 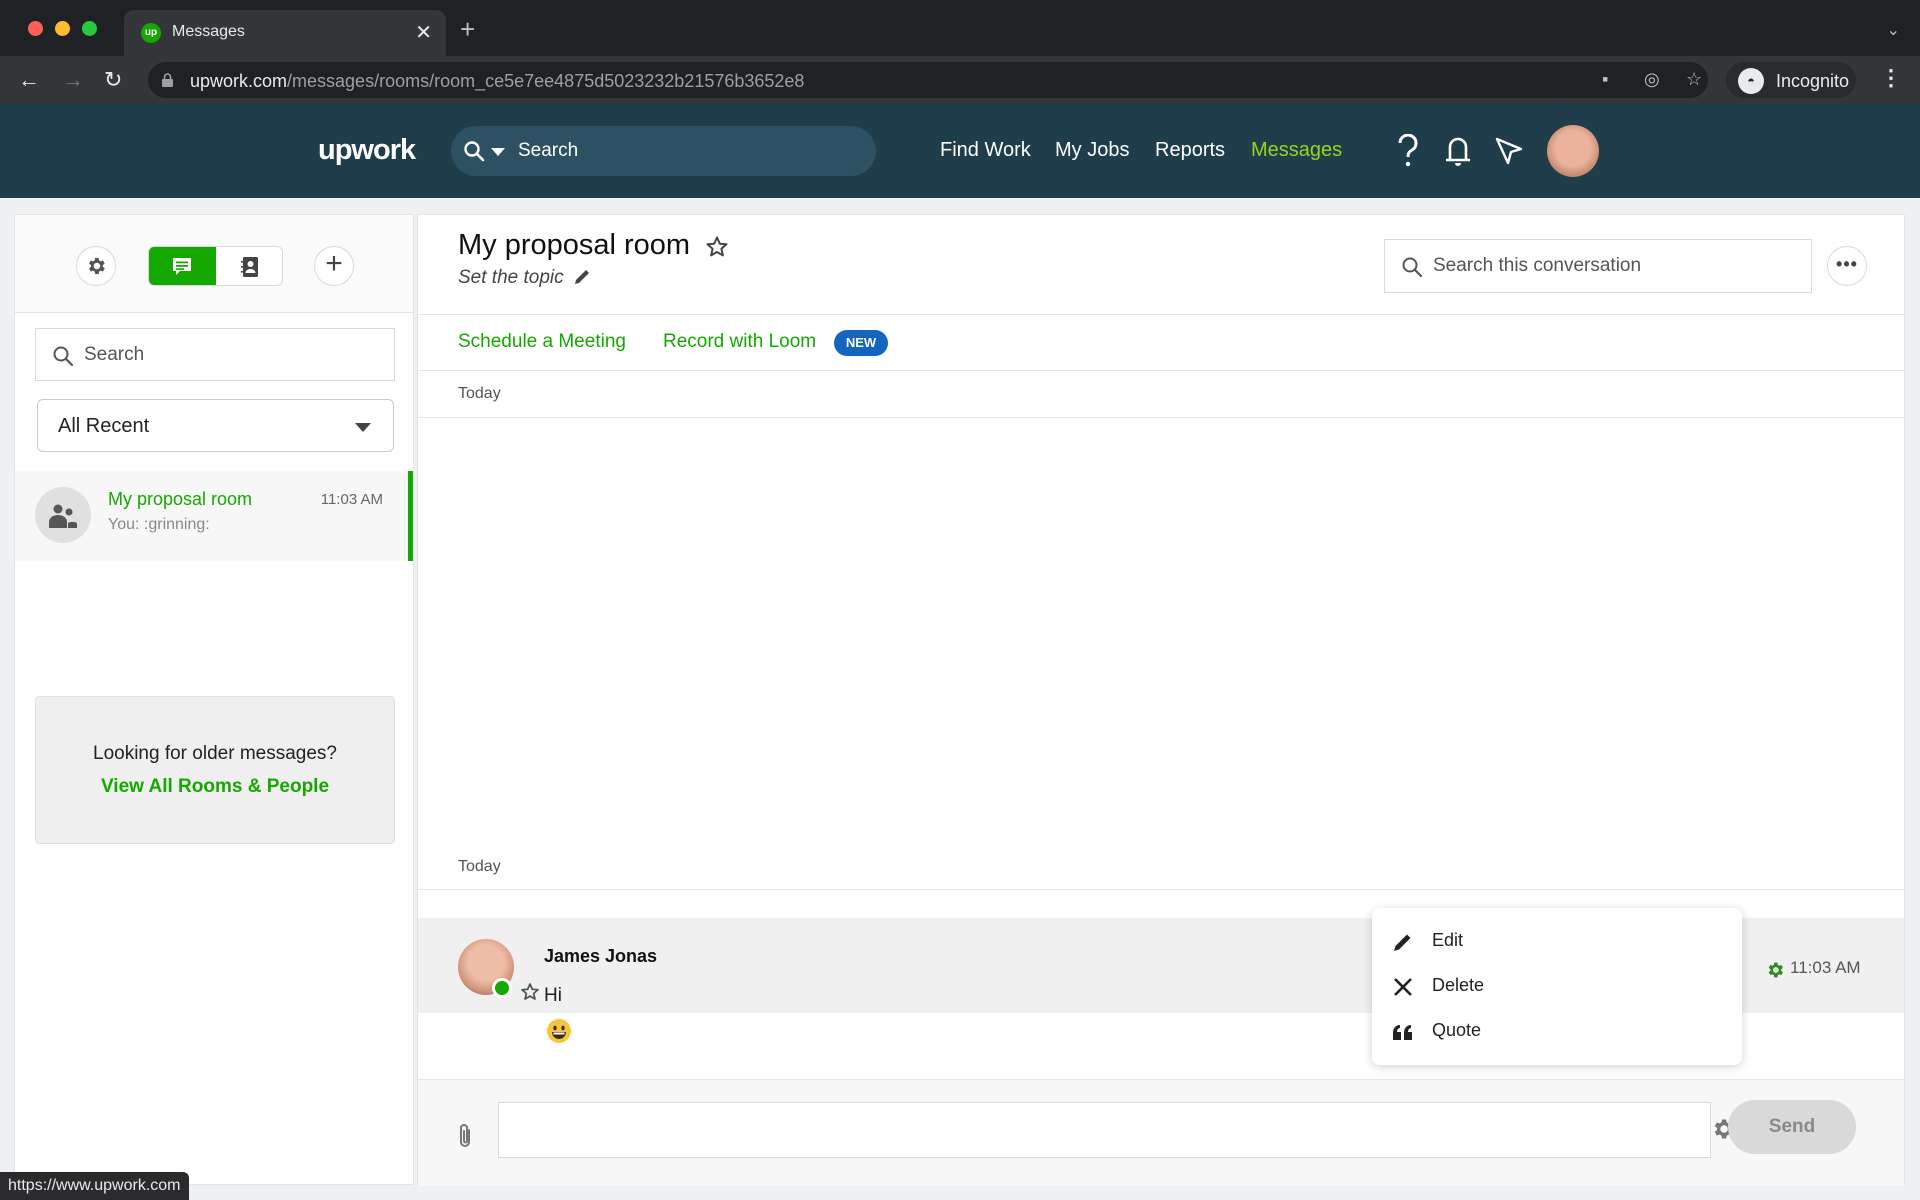 I want to click on quote-icon, so click(x=1402, y=1032).